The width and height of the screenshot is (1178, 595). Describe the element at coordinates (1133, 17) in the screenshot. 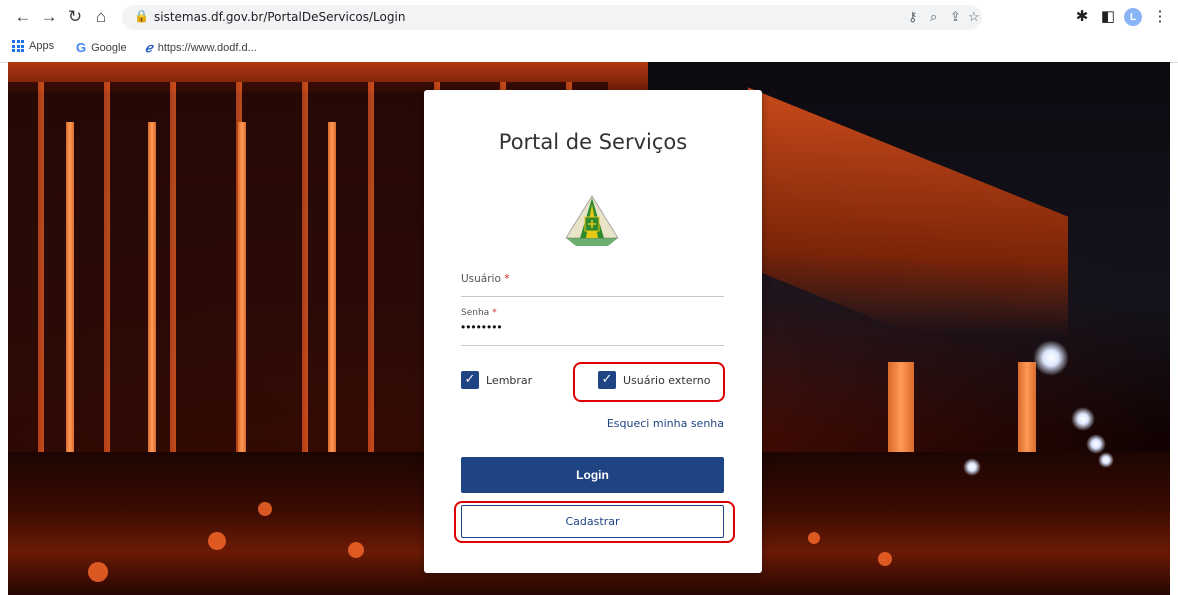

I see `profile-avatar: L` at that location.